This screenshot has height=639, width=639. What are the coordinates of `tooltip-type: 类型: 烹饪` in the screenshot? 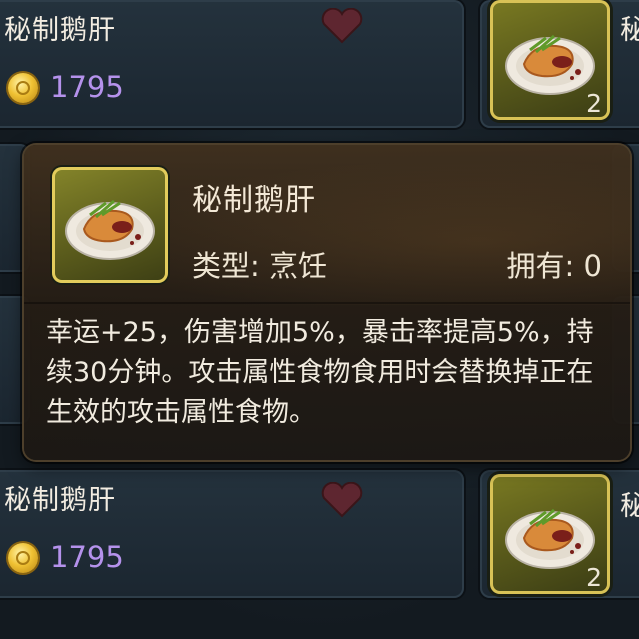 It's located at (259, 266).